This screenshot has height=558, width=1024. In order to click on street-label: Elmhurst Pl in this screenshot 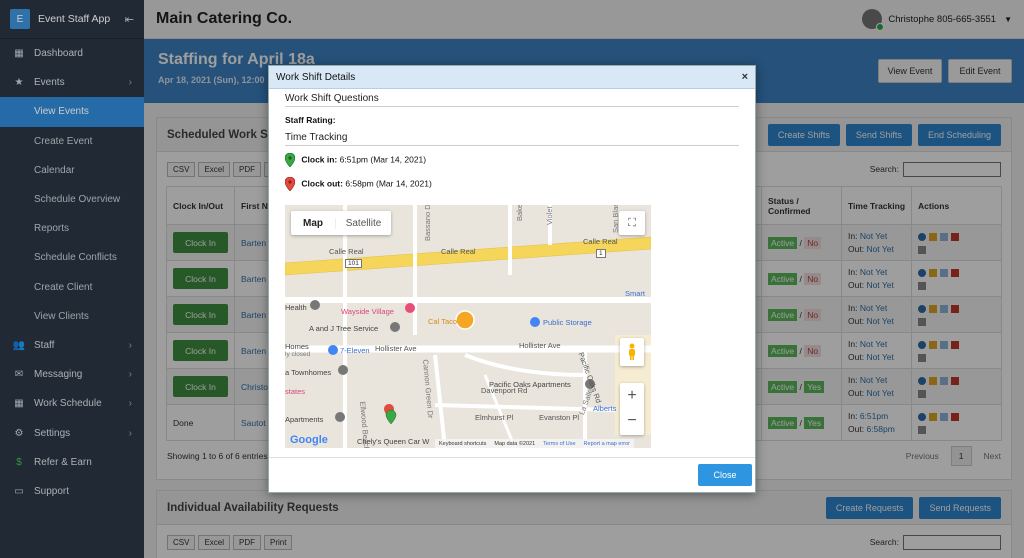, I will do `click(494, 417)`.